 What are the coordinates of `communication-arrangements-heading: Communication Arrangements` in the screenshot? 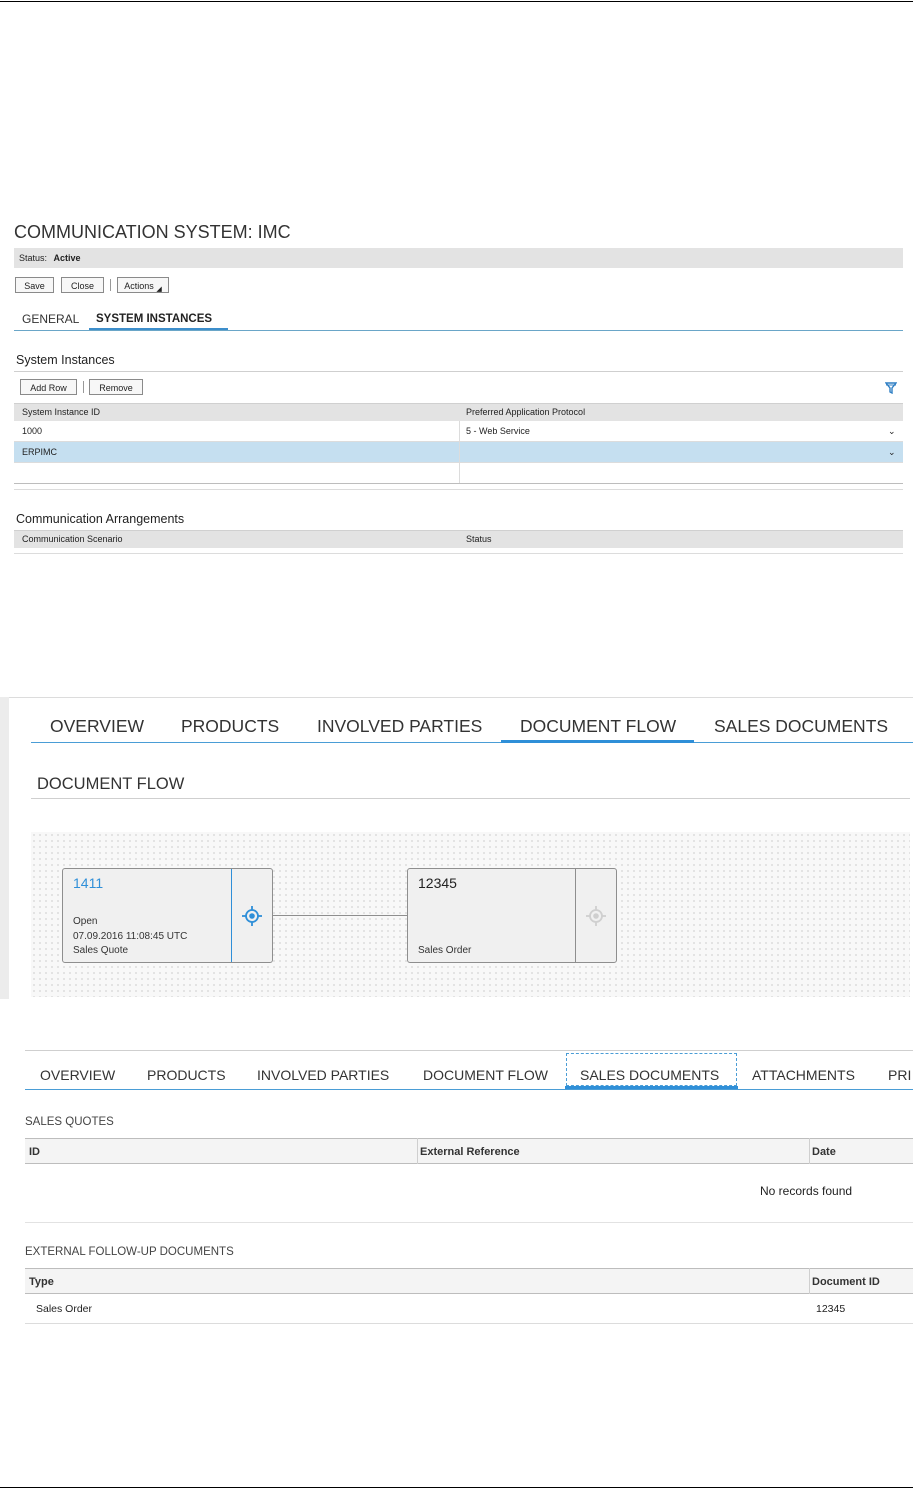 It's located at (100, 519).